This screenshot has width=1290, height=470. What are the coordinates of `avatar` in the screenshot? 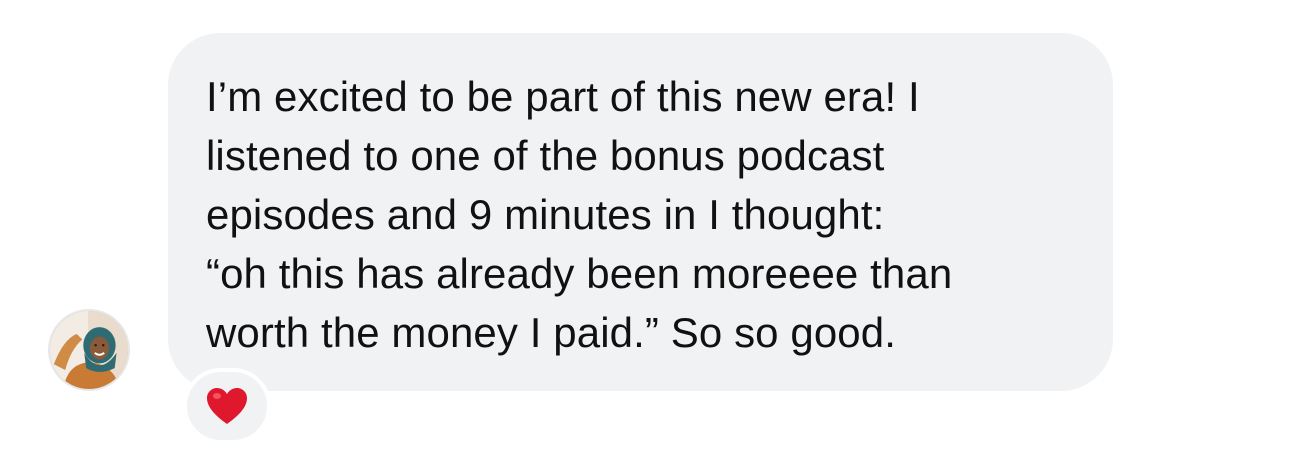 It's located at (89, 350).